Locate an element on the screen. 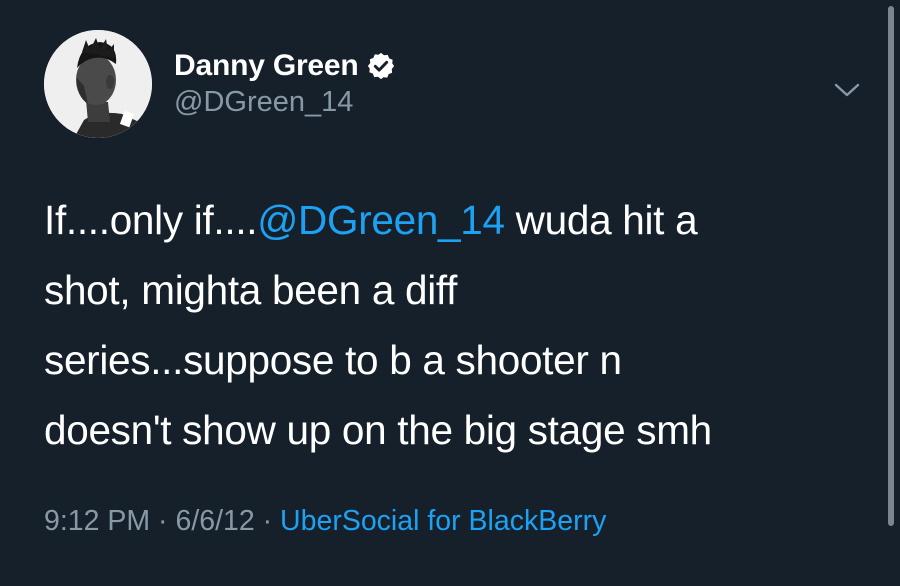 The image size is (900, 586). tweet-line-4: doesn't show up on the big stage smh is located at coordinates (378, 430).